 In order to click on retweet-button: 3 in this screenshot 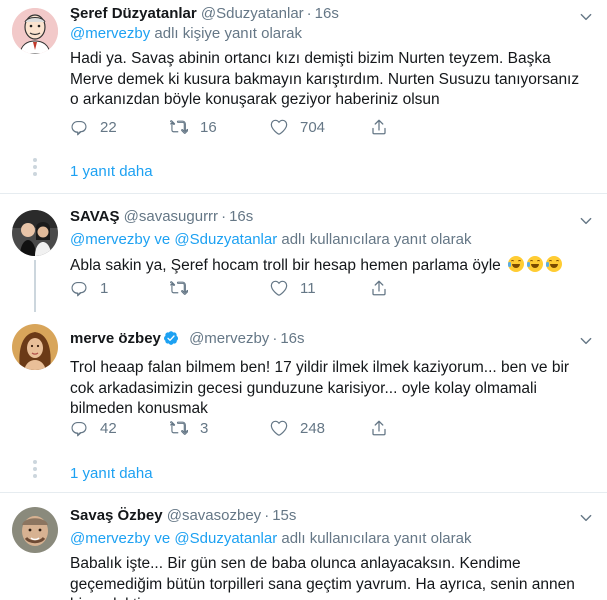, I will do `click(220, 428)`.